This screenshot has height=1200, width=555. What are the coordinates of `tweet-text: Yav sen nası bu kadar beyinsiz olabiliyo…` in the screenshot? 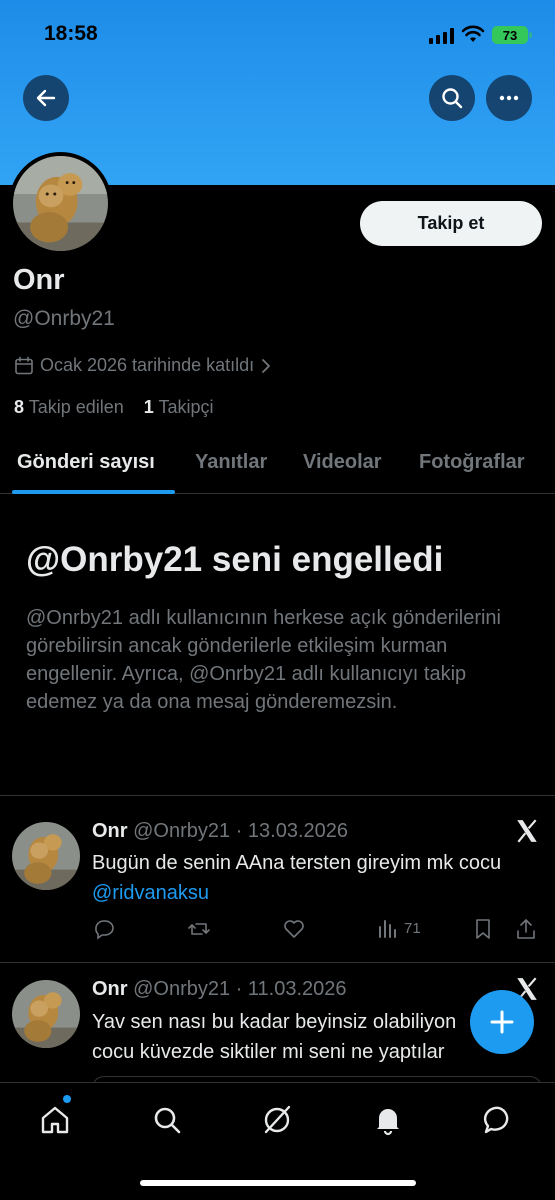 It's located at (292, 1037).